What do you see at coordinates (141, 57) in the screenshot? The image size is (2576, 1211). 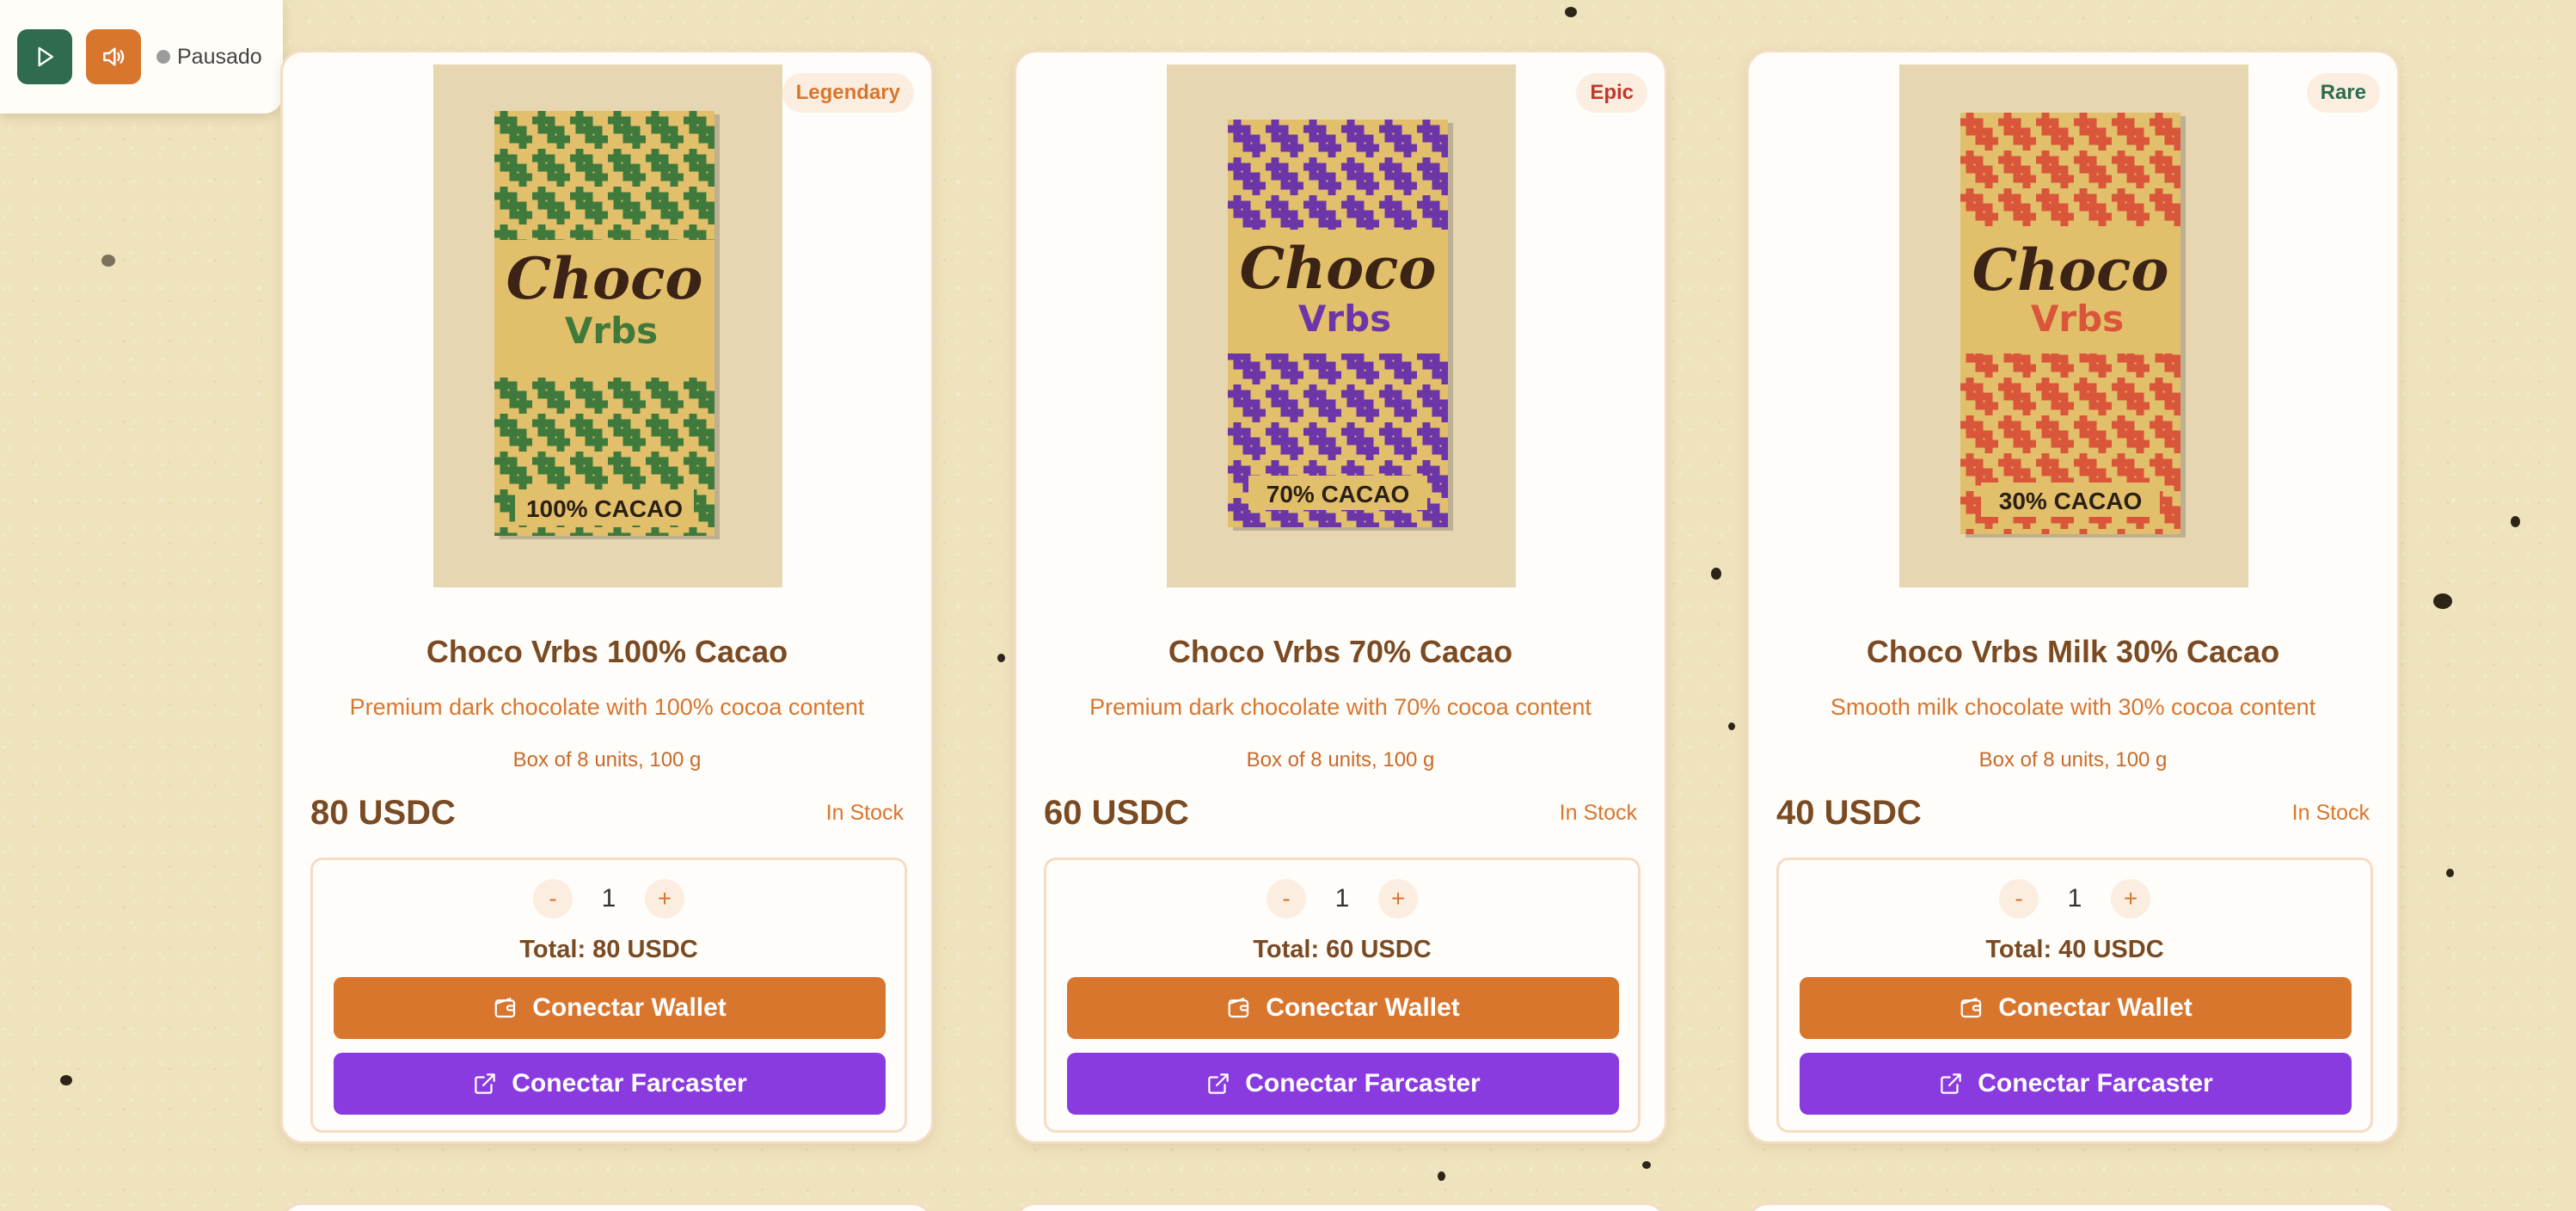 I see `audio-controls: Pausado` at bounding box center [141, 57].